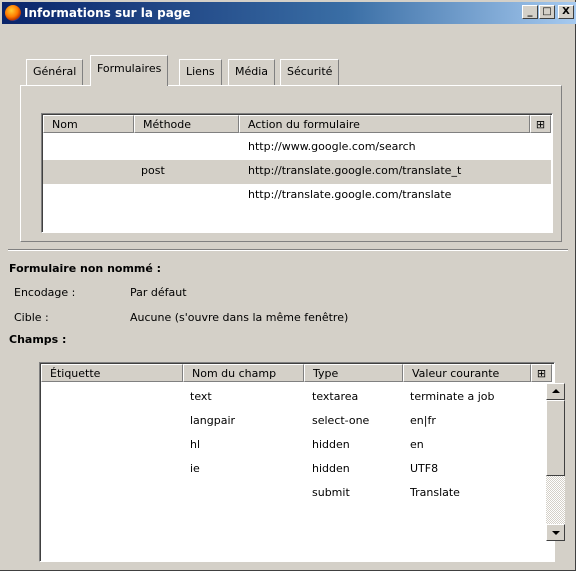 Image resolution: width=578 pixels, height=571 pixels. I want to click on field-name-cell: langpair, so click(213, 420).